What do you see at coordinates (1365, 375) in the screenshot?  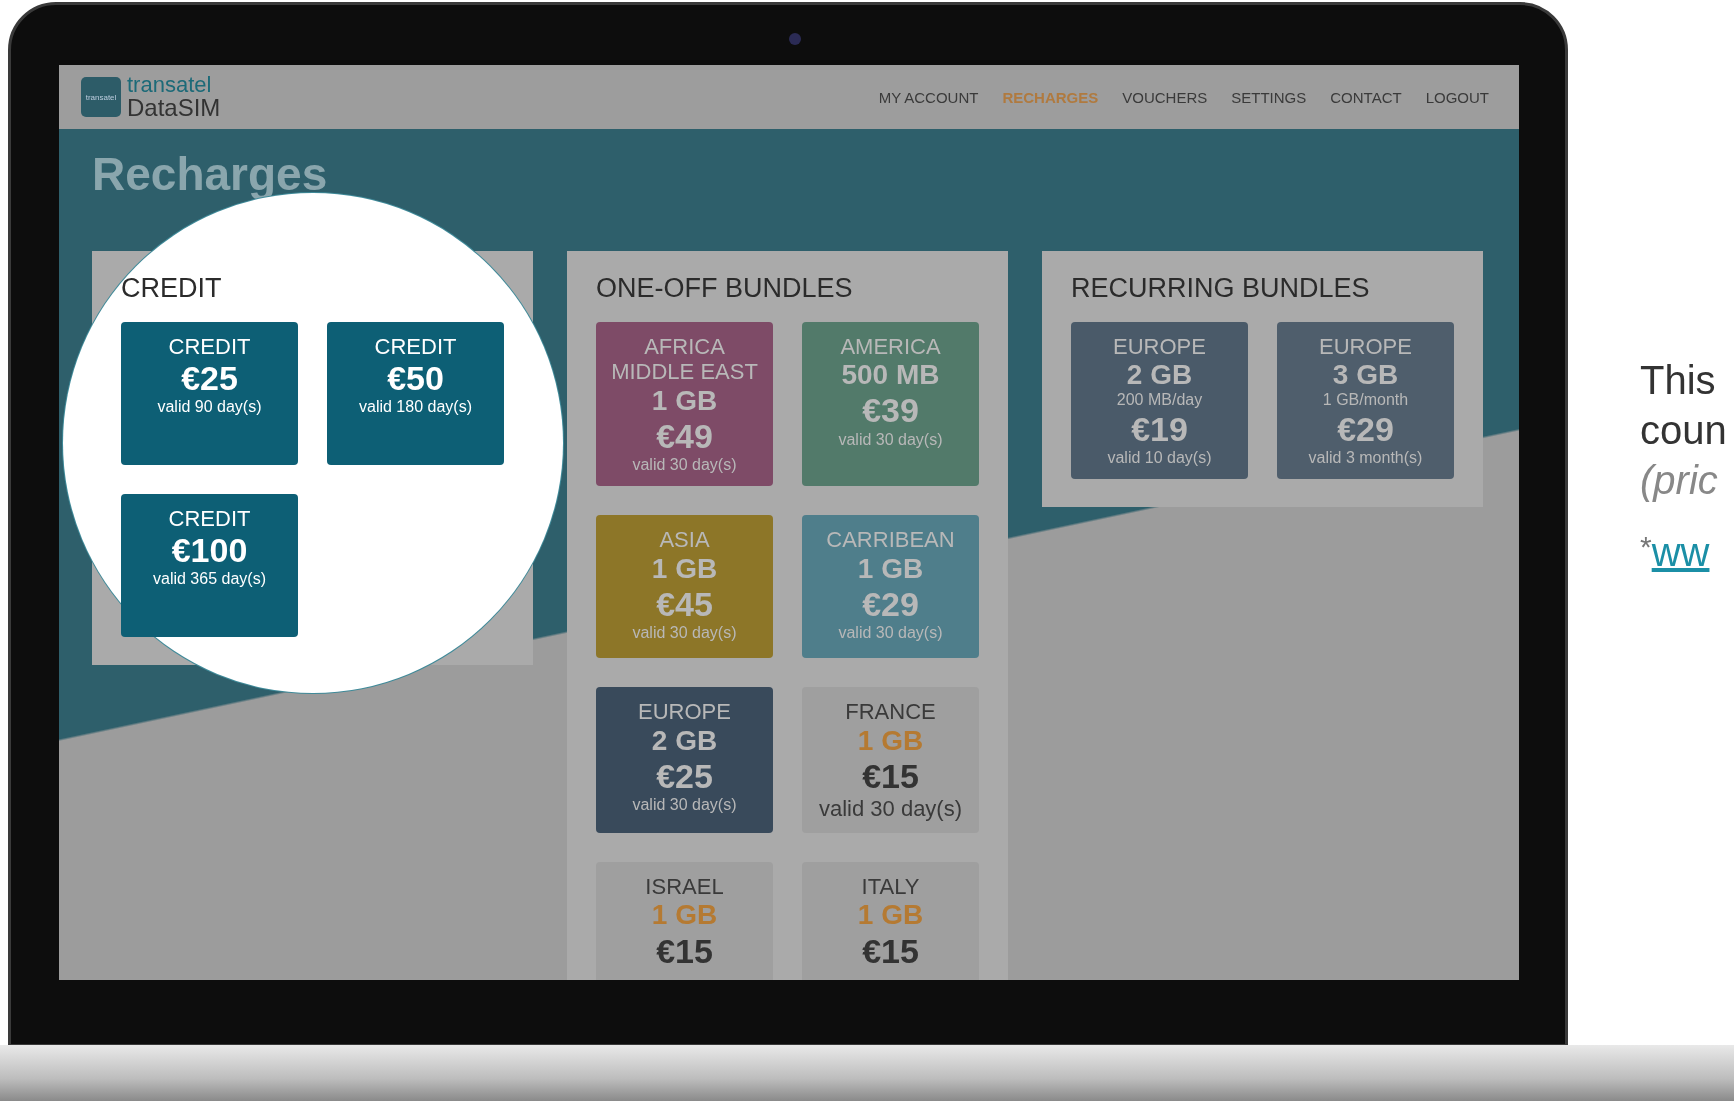 I see `data-amount: 3 GB` at bounding box center [1365, 375].